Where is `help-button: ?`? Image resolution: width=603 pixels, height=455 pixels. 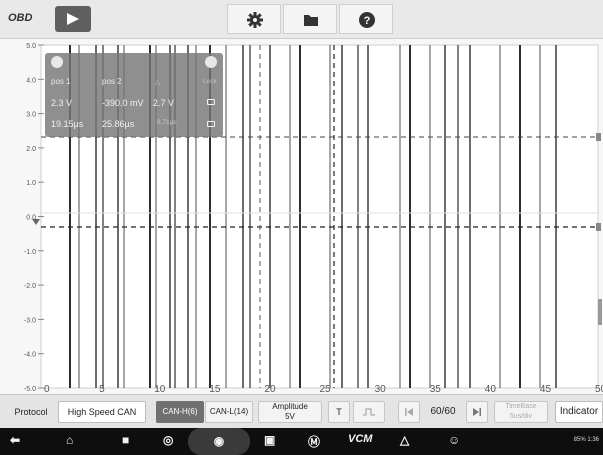 help-button: ? is located at coordinates (366, 19).